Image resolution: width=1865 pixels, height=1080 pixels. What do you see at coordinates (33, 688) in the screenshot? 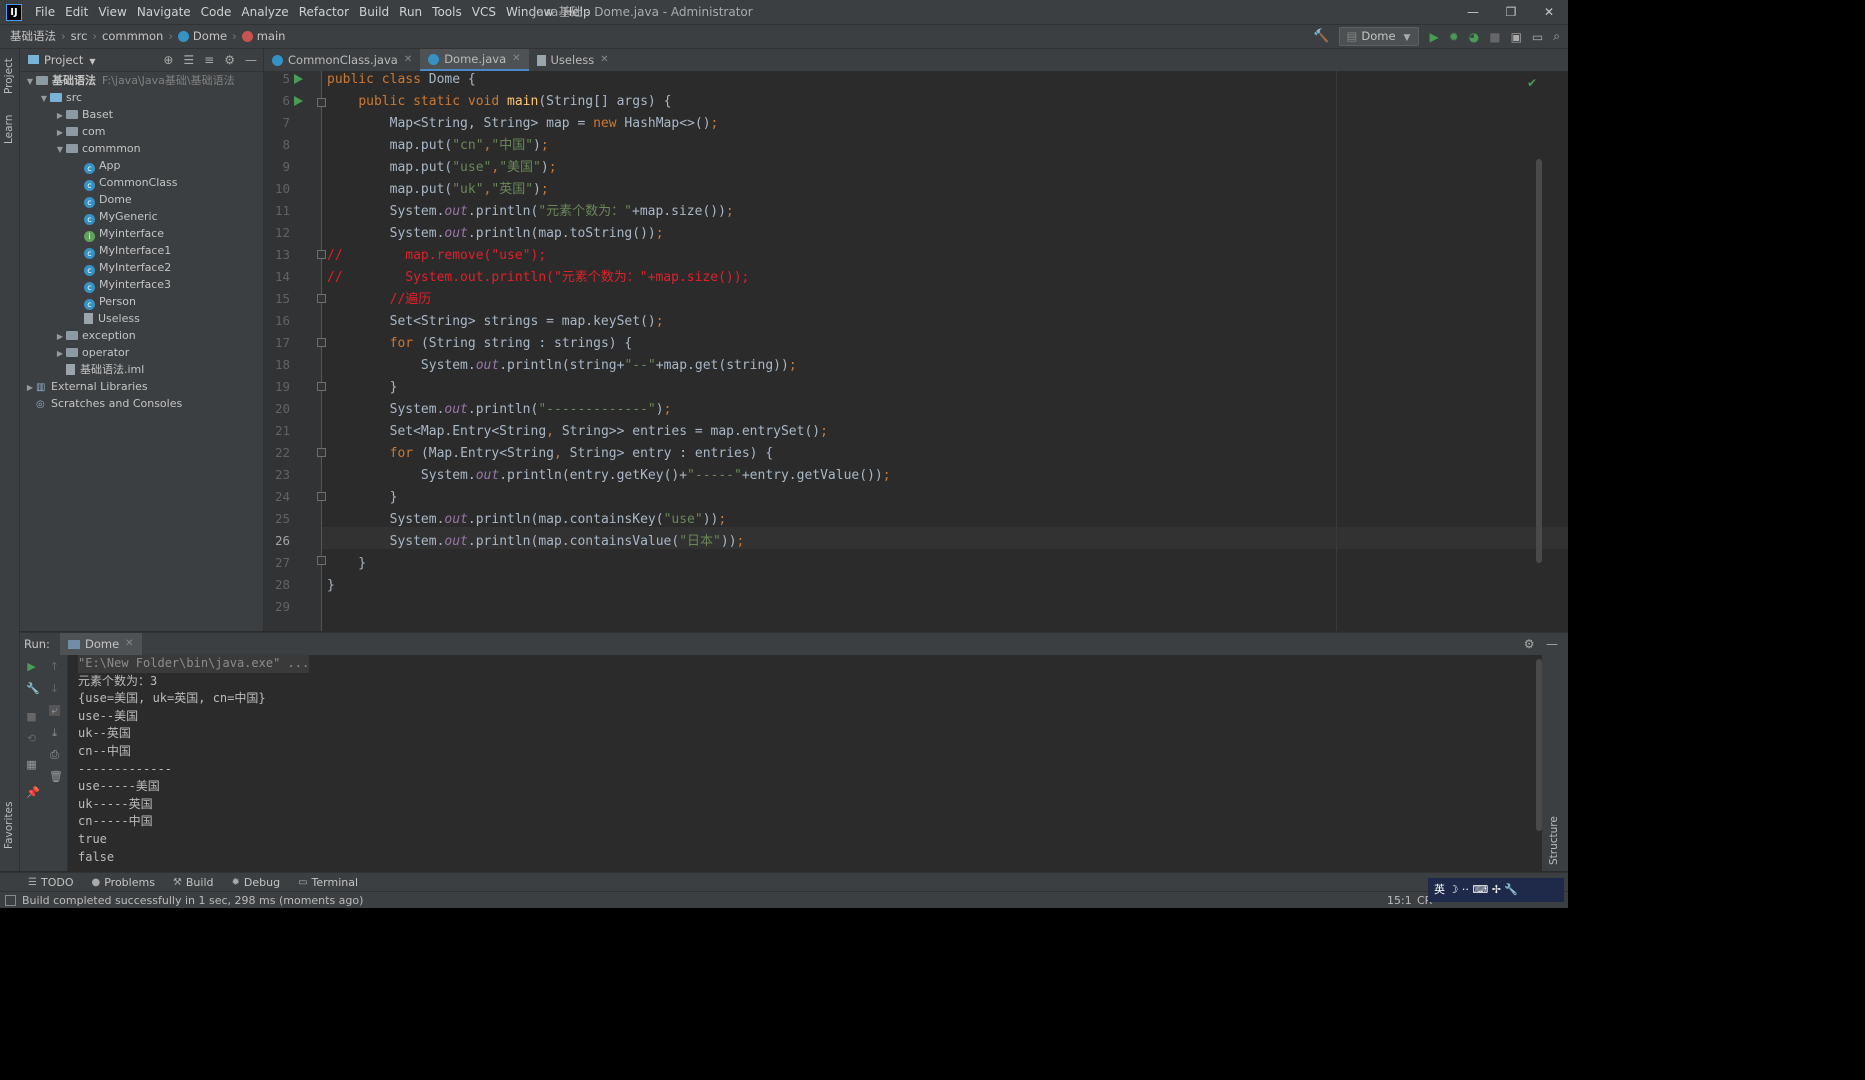
I see `wrench-icon: 🔧` at bounding box center [33, 688].